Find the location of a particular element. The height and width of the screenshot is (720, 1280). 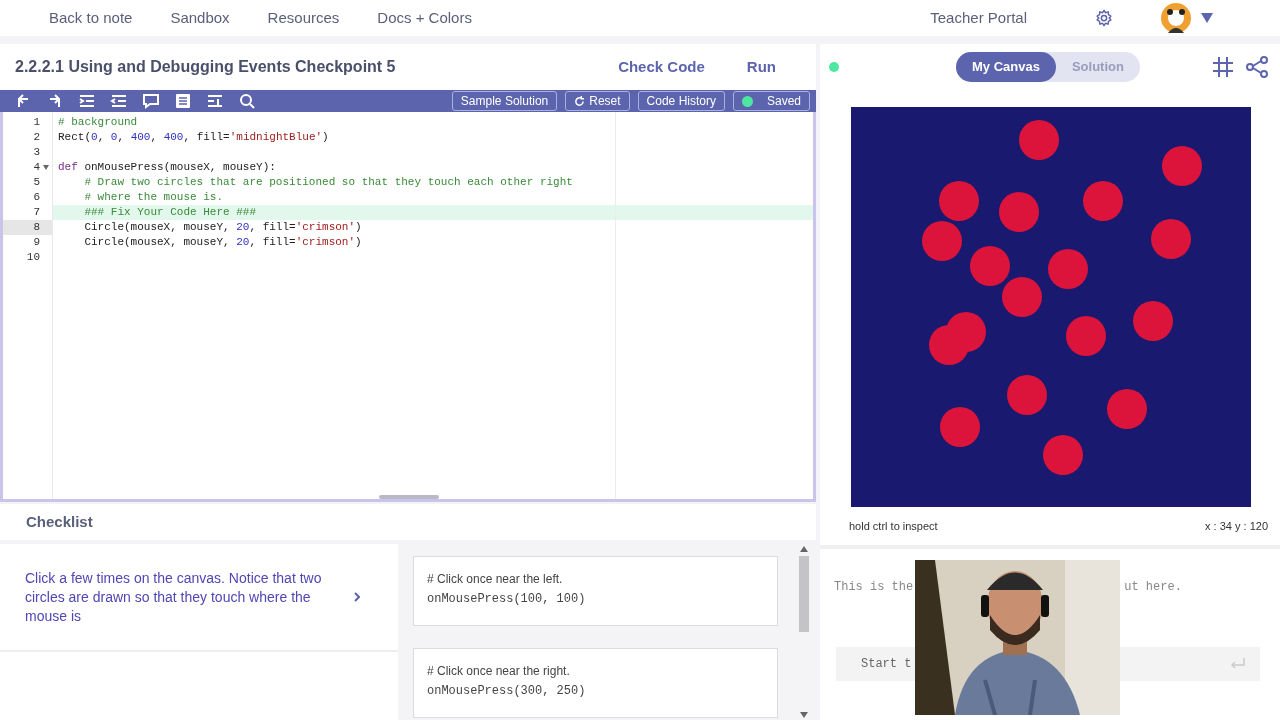

inspect-hint: hold ctrl to inspect is located at coordinates (893, 526).